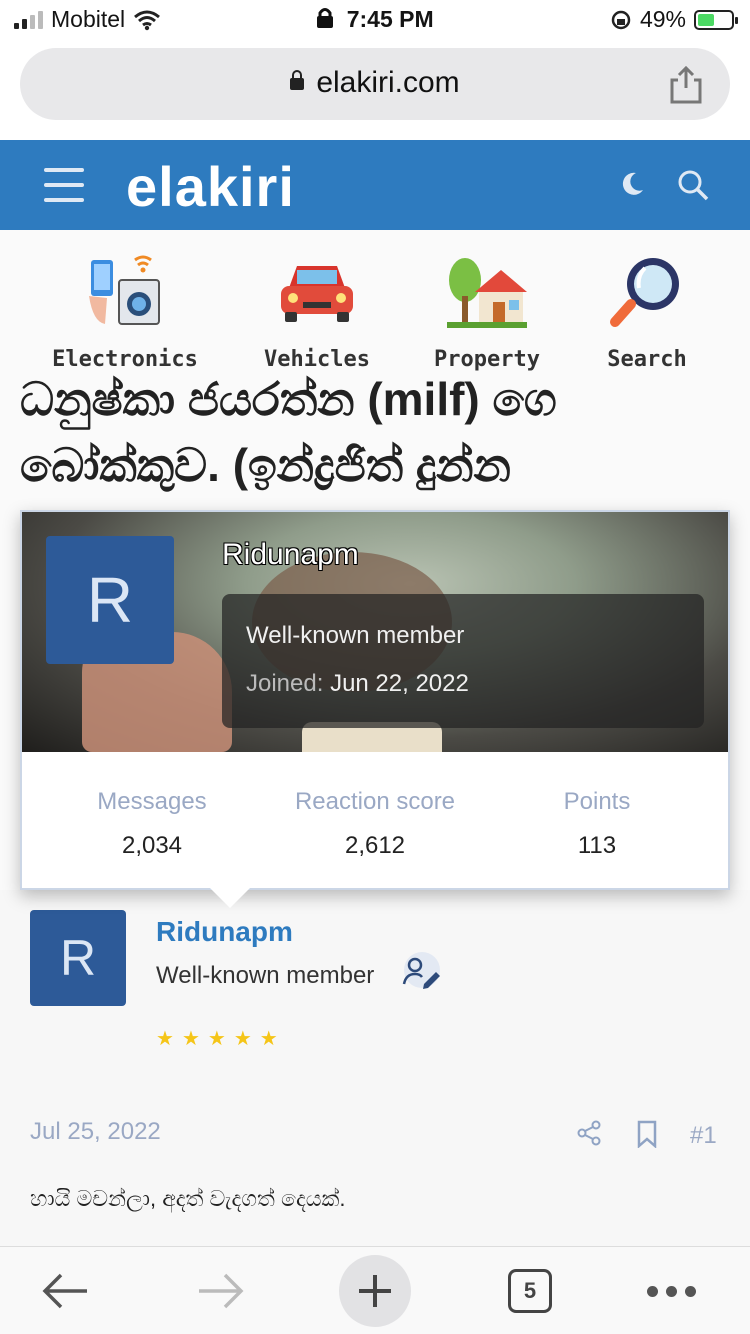  Describe the element at coordinates (375, 845) in the screenshot. I see `stat-value: 2,612` at that location.